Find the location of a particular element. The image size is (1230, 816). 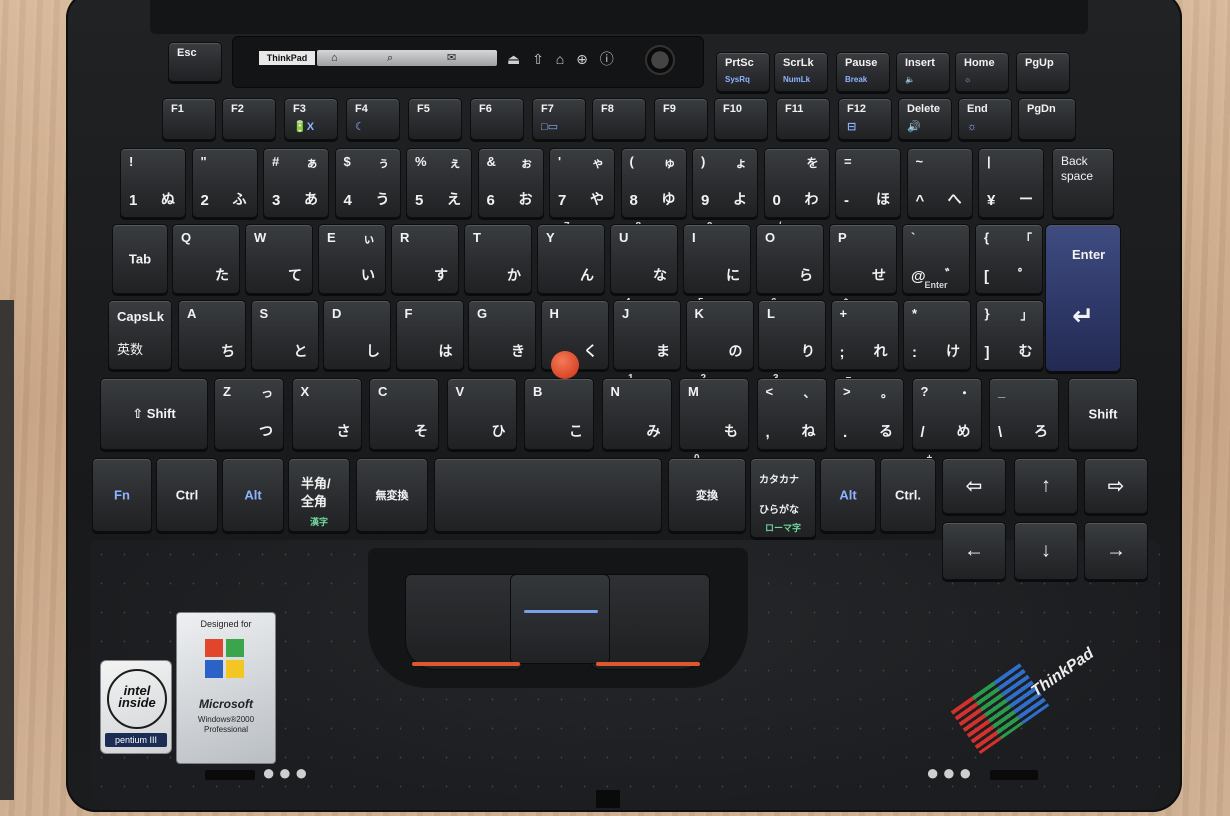

mail-icon: ✉ is located at coordinates (451, 58).